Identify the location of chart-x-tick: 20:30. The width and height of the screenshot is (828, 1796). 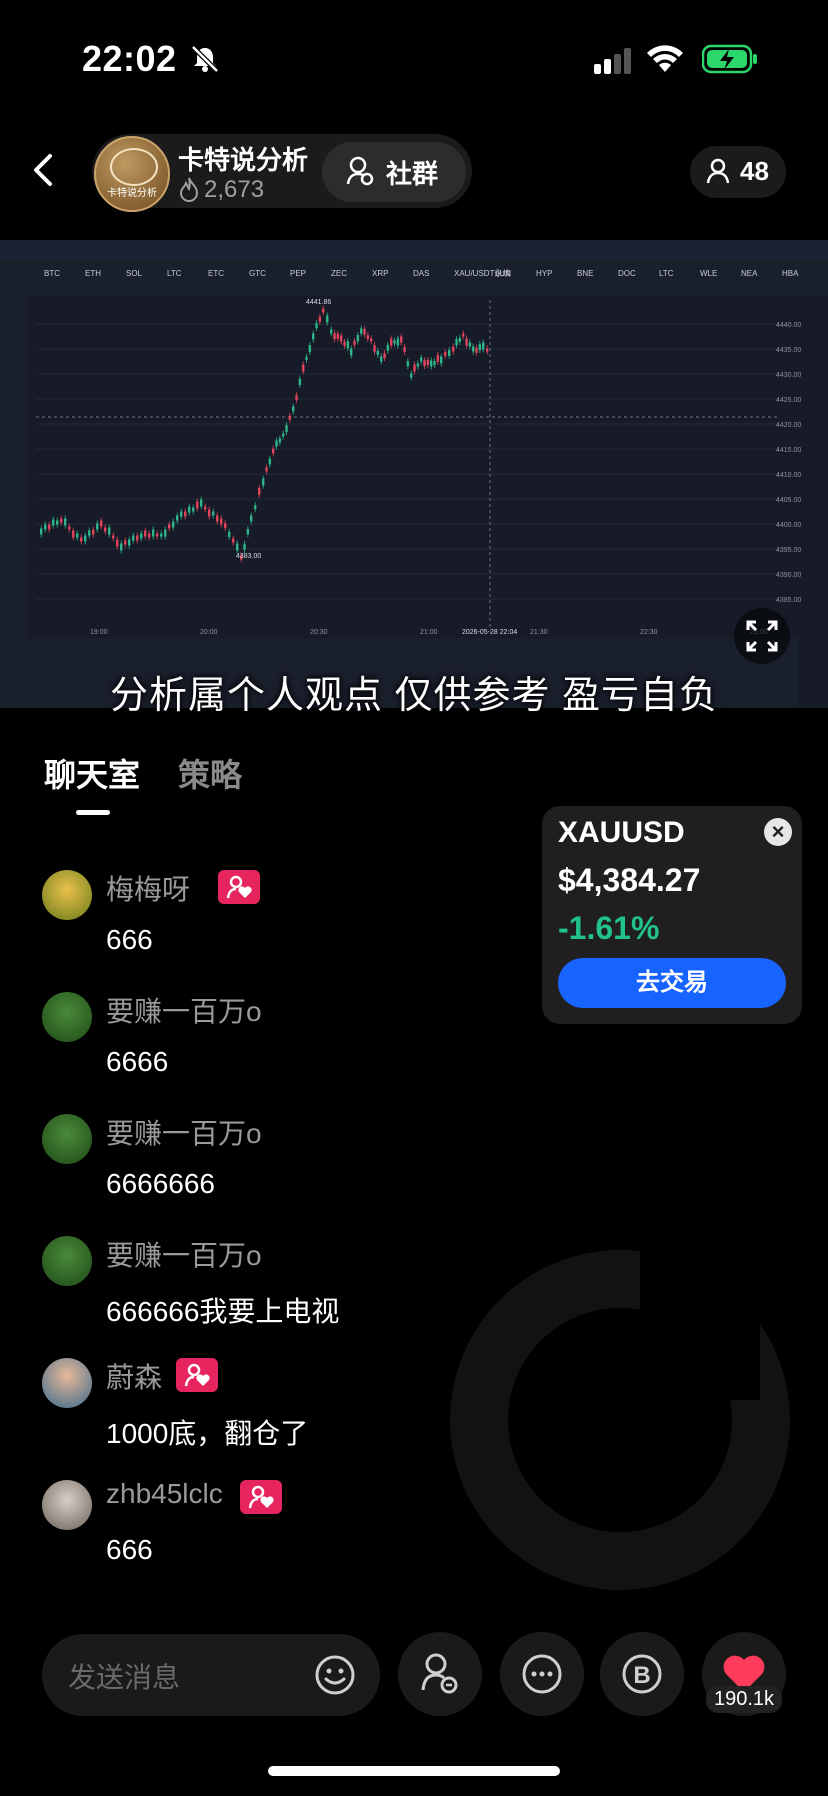
(319, 632).